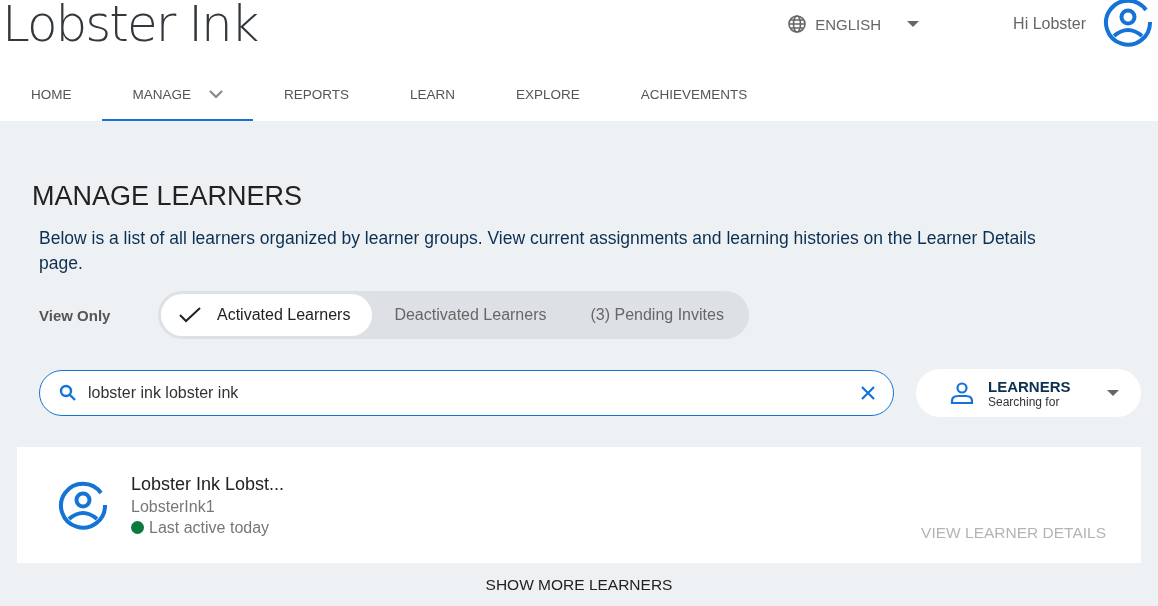 The width and height of the screenshot is (1158, 606). I want to click on language-selector: ENGLISH, so click(853, 24).